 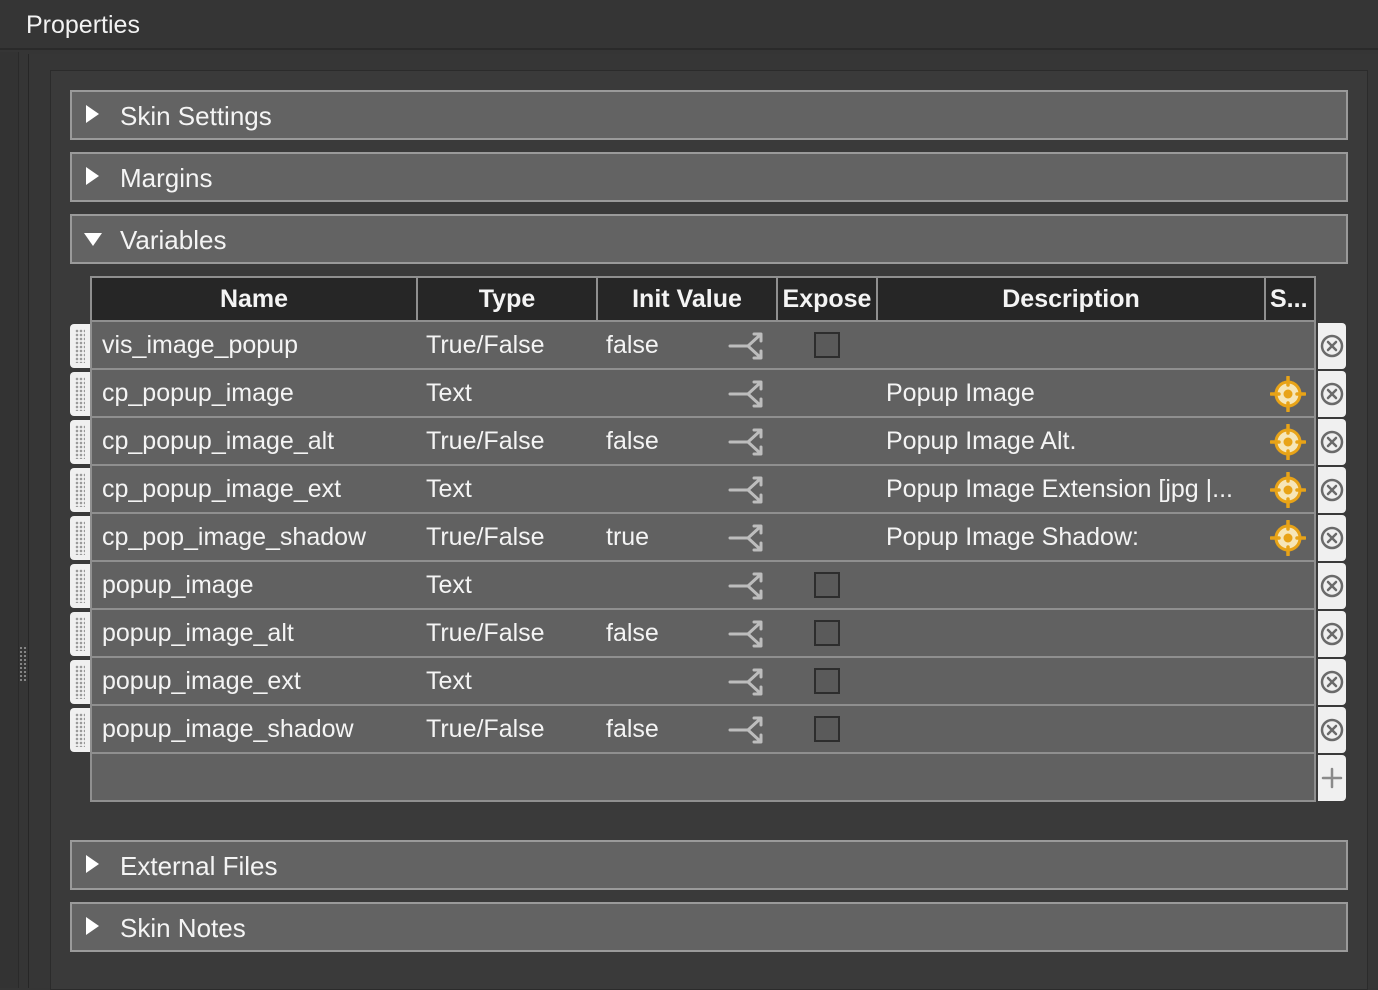 What do you see at coordinates (1071, 394) in the screenshot?
I see `cell-description: Popup Image` at bounding box center [1071, 394].